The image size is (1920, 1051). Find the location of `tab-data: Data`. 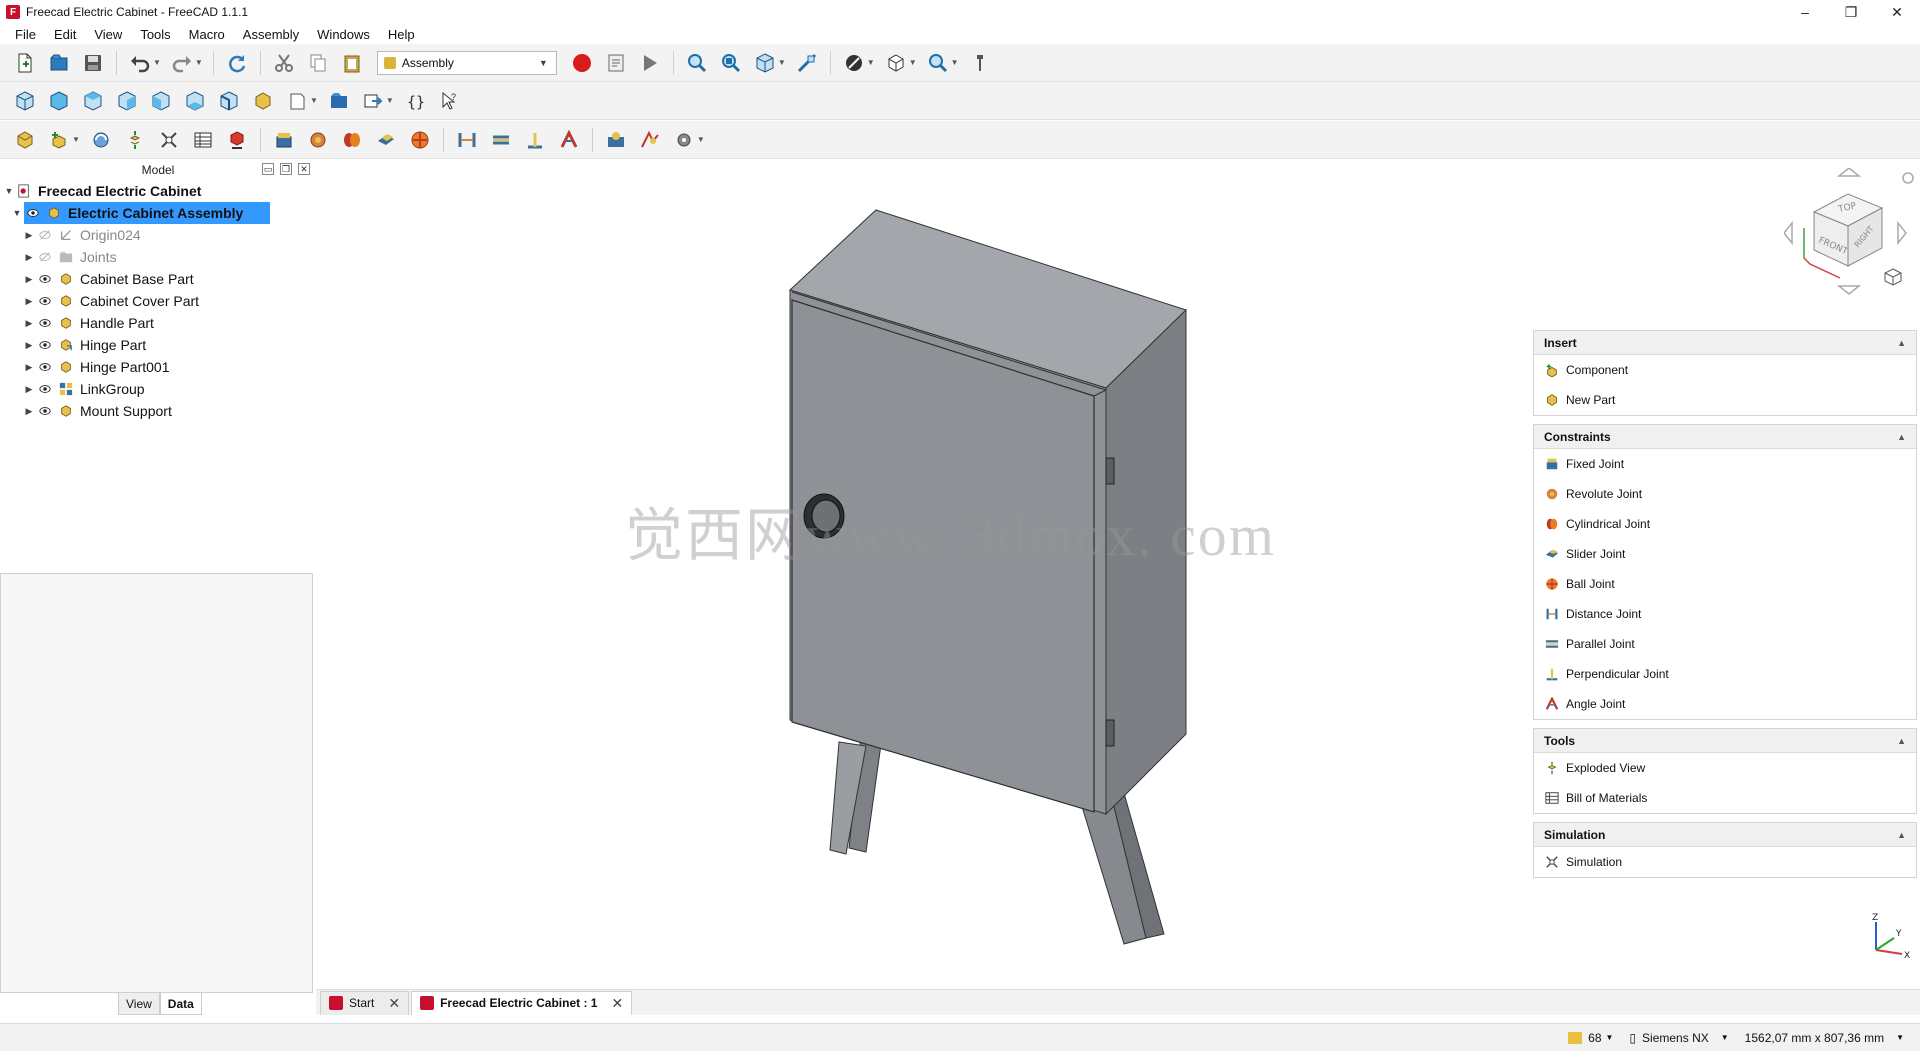

tab-data: Data is located at coordinates (180, 1004).